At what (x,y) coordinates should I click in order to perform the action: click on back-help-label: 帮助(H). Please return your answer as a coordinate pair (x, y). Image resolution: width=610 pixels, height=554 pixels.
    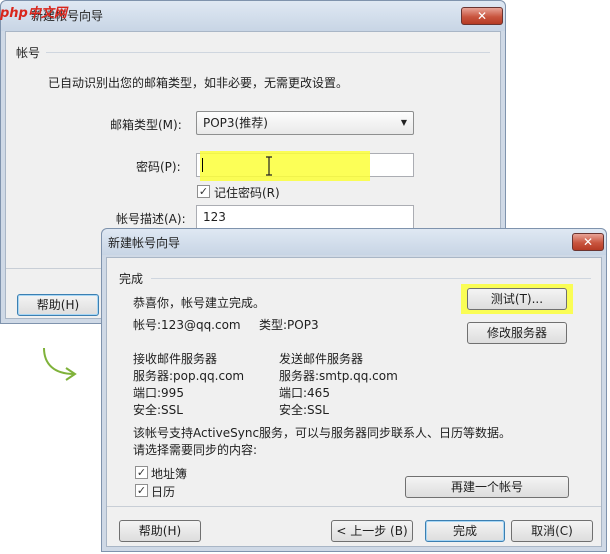
    Looking at the image, I should click on (58, 305).